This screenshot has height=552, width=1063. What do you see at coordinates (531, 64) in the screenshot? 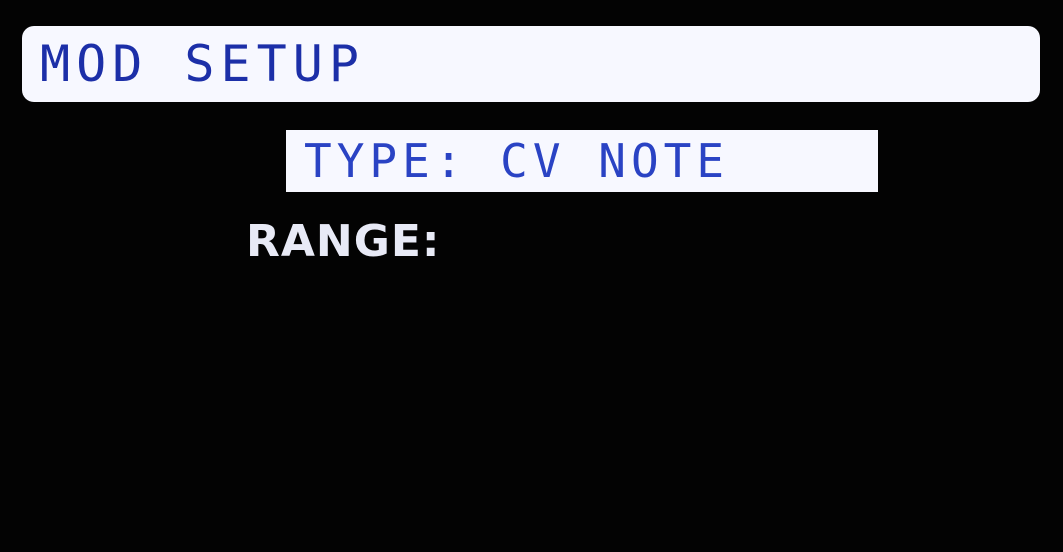
I see `title-bar: MOD SETUP` at bounding box center [531, 64].